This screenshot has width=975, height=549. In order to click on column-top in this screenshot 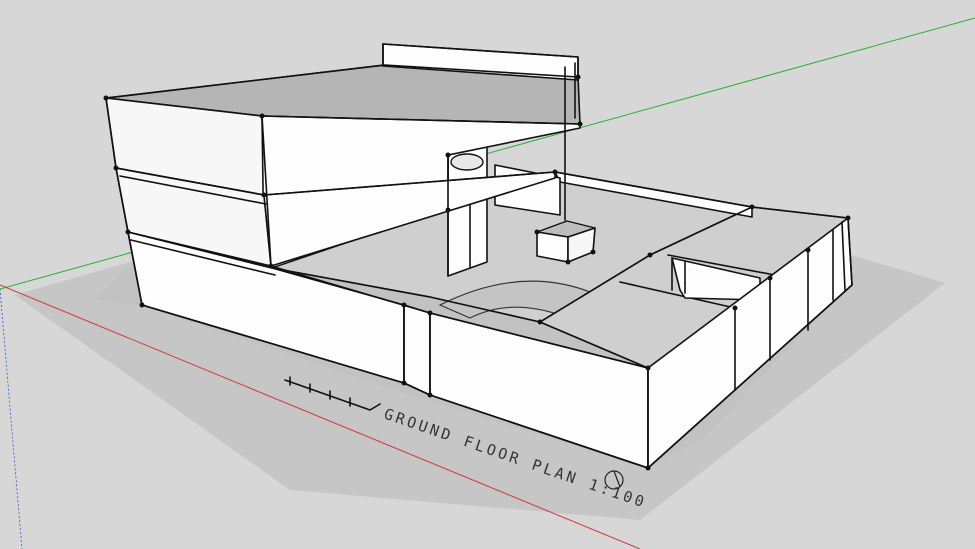, I will do `click(467, 162)`.